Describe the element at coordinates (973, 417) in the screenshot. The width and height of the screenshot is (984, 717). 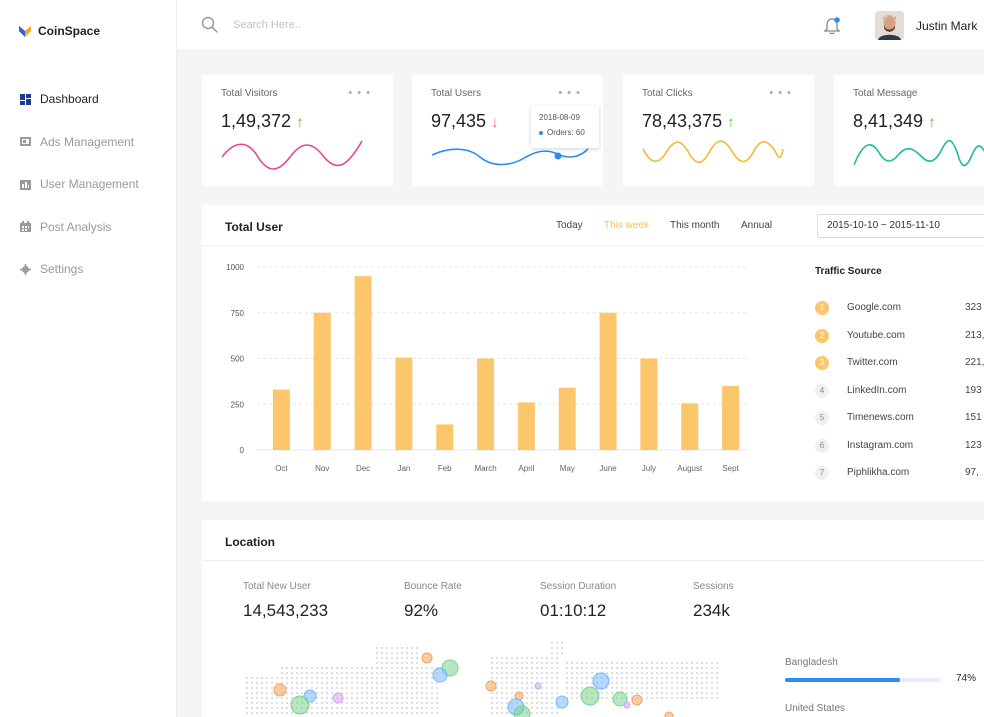
I see `traffic-value: 151` at that location.